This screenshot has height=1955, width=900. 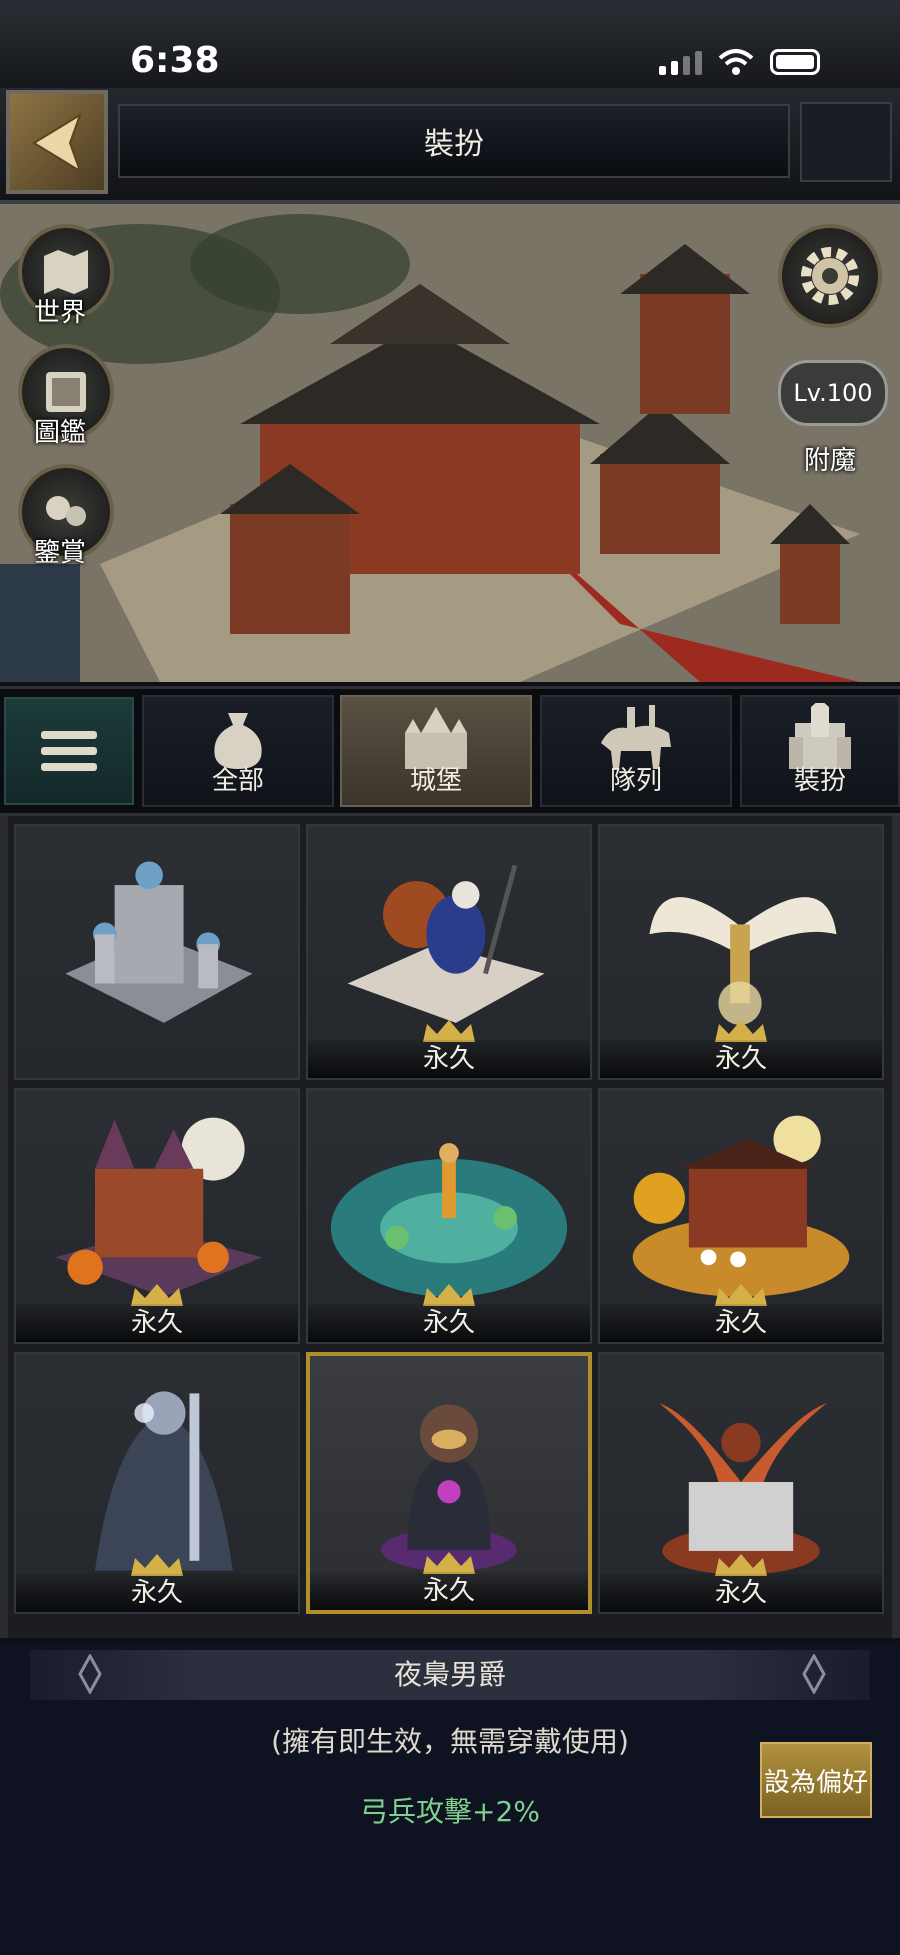 I want to click on header: 裝扮, so click(x=450, y=146).